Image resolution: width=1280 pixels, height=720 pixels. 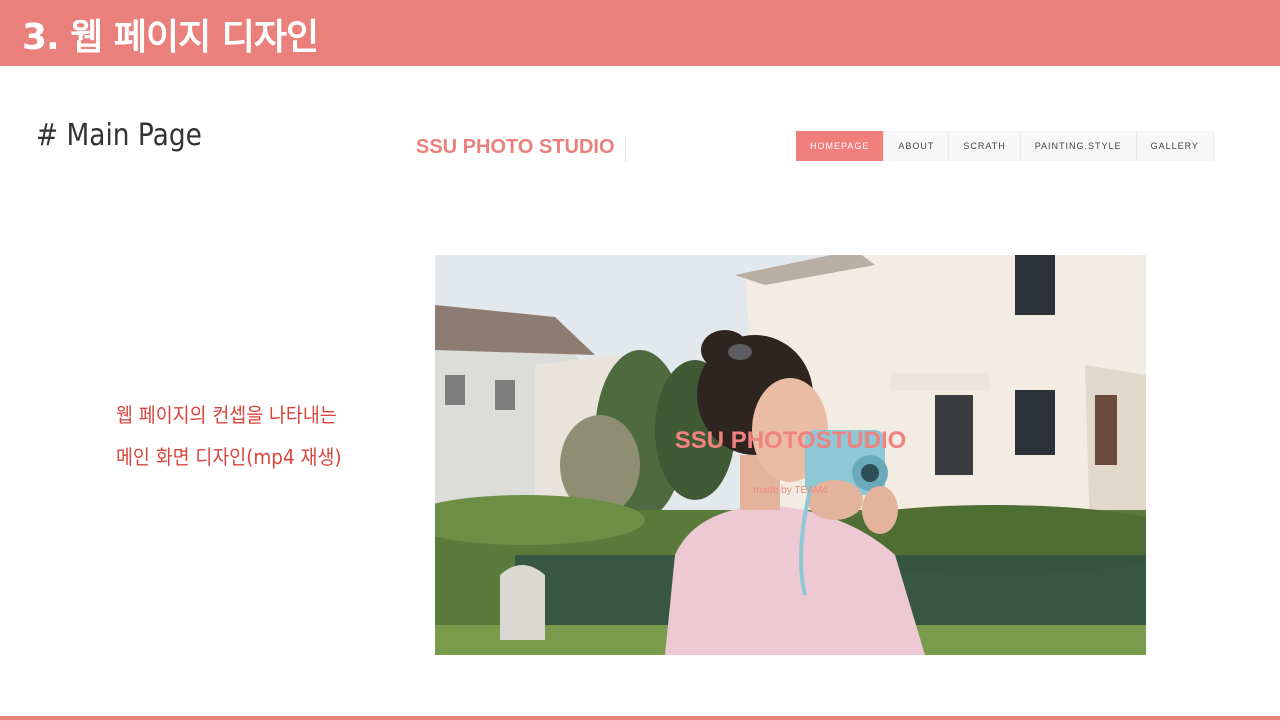 I want to click on nav-scrath: SCRATH, so click(x=985, y=146).